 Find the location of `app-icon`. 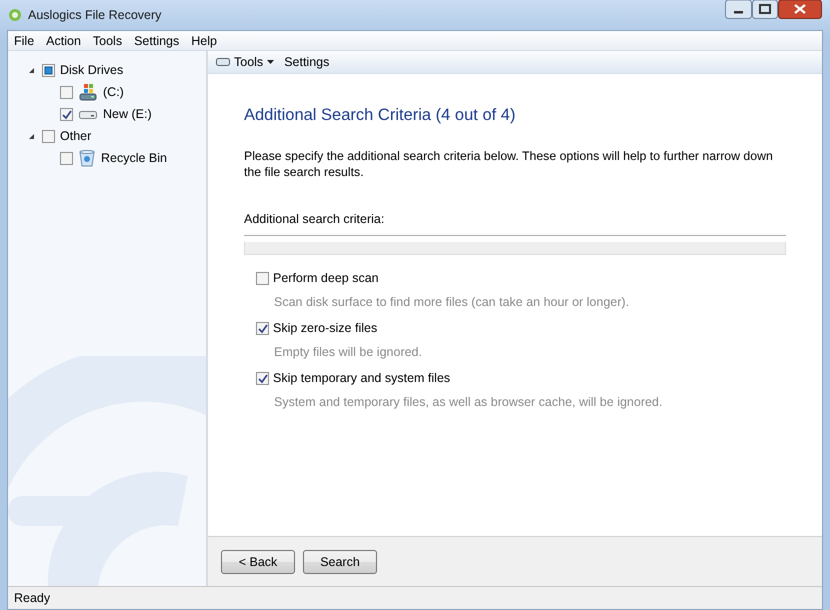

app-icon is located at coordinates (15, 15).